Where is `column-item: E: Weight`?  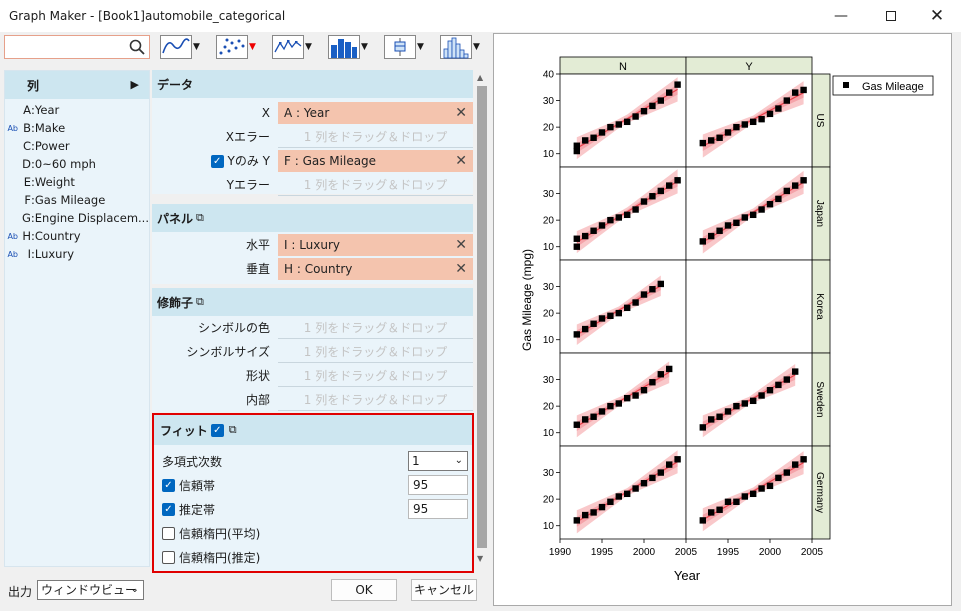 column-item: E: Weight is located at coordinates (77, 182).